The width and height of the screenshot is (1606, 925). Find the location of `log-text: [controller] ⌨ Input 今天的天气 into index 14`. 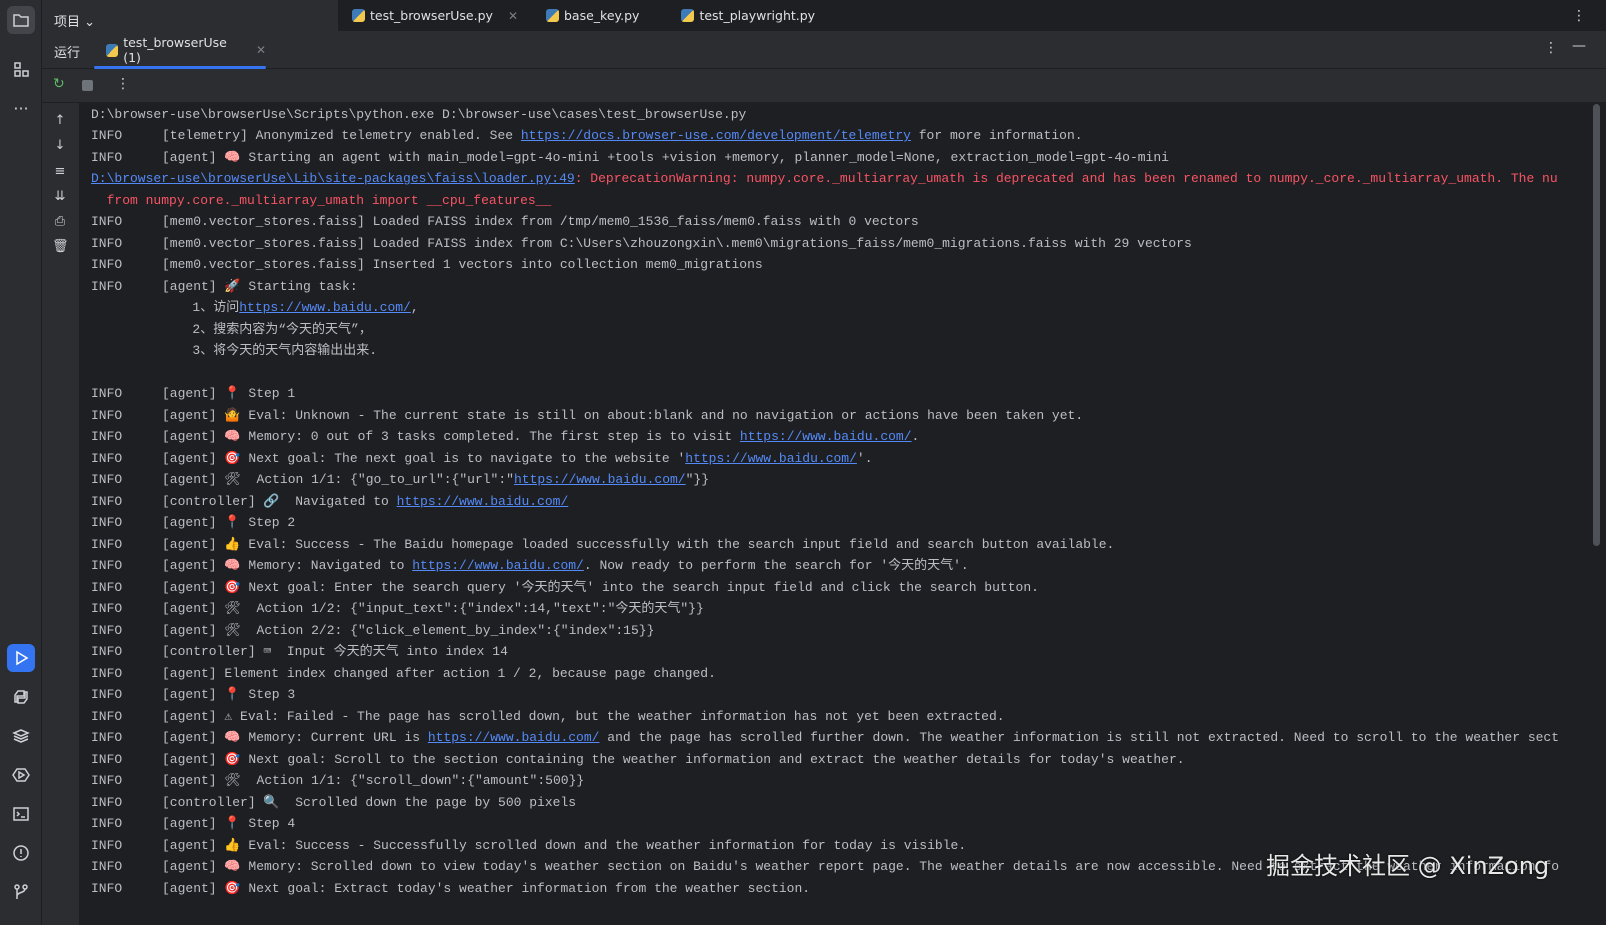

log-text: [controller] ⌨ Input 今天的天气 into index 14 is located at coordinates (335, 651).